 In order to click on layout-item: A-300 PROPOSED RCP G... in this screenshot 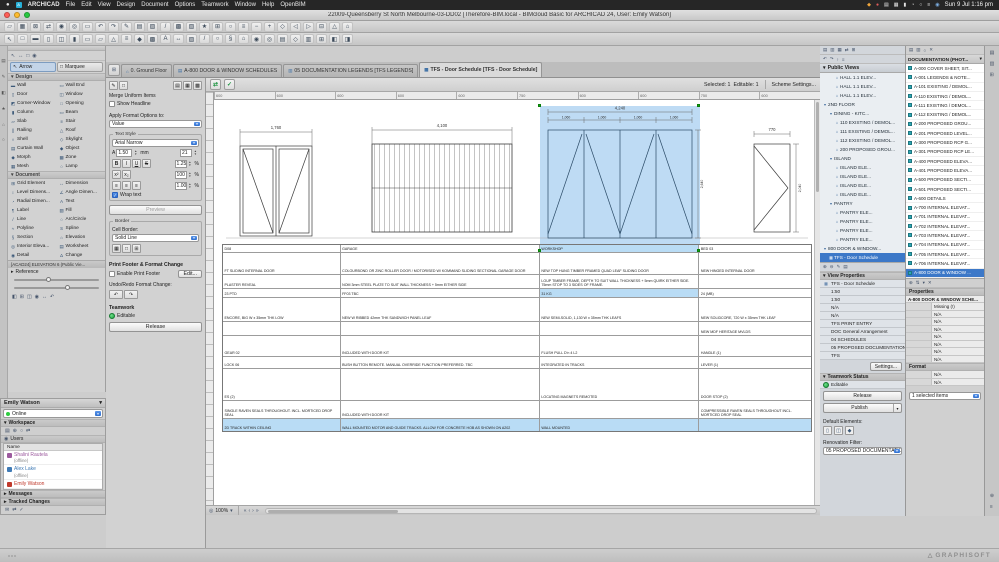, I will do `click(945, 143)`.